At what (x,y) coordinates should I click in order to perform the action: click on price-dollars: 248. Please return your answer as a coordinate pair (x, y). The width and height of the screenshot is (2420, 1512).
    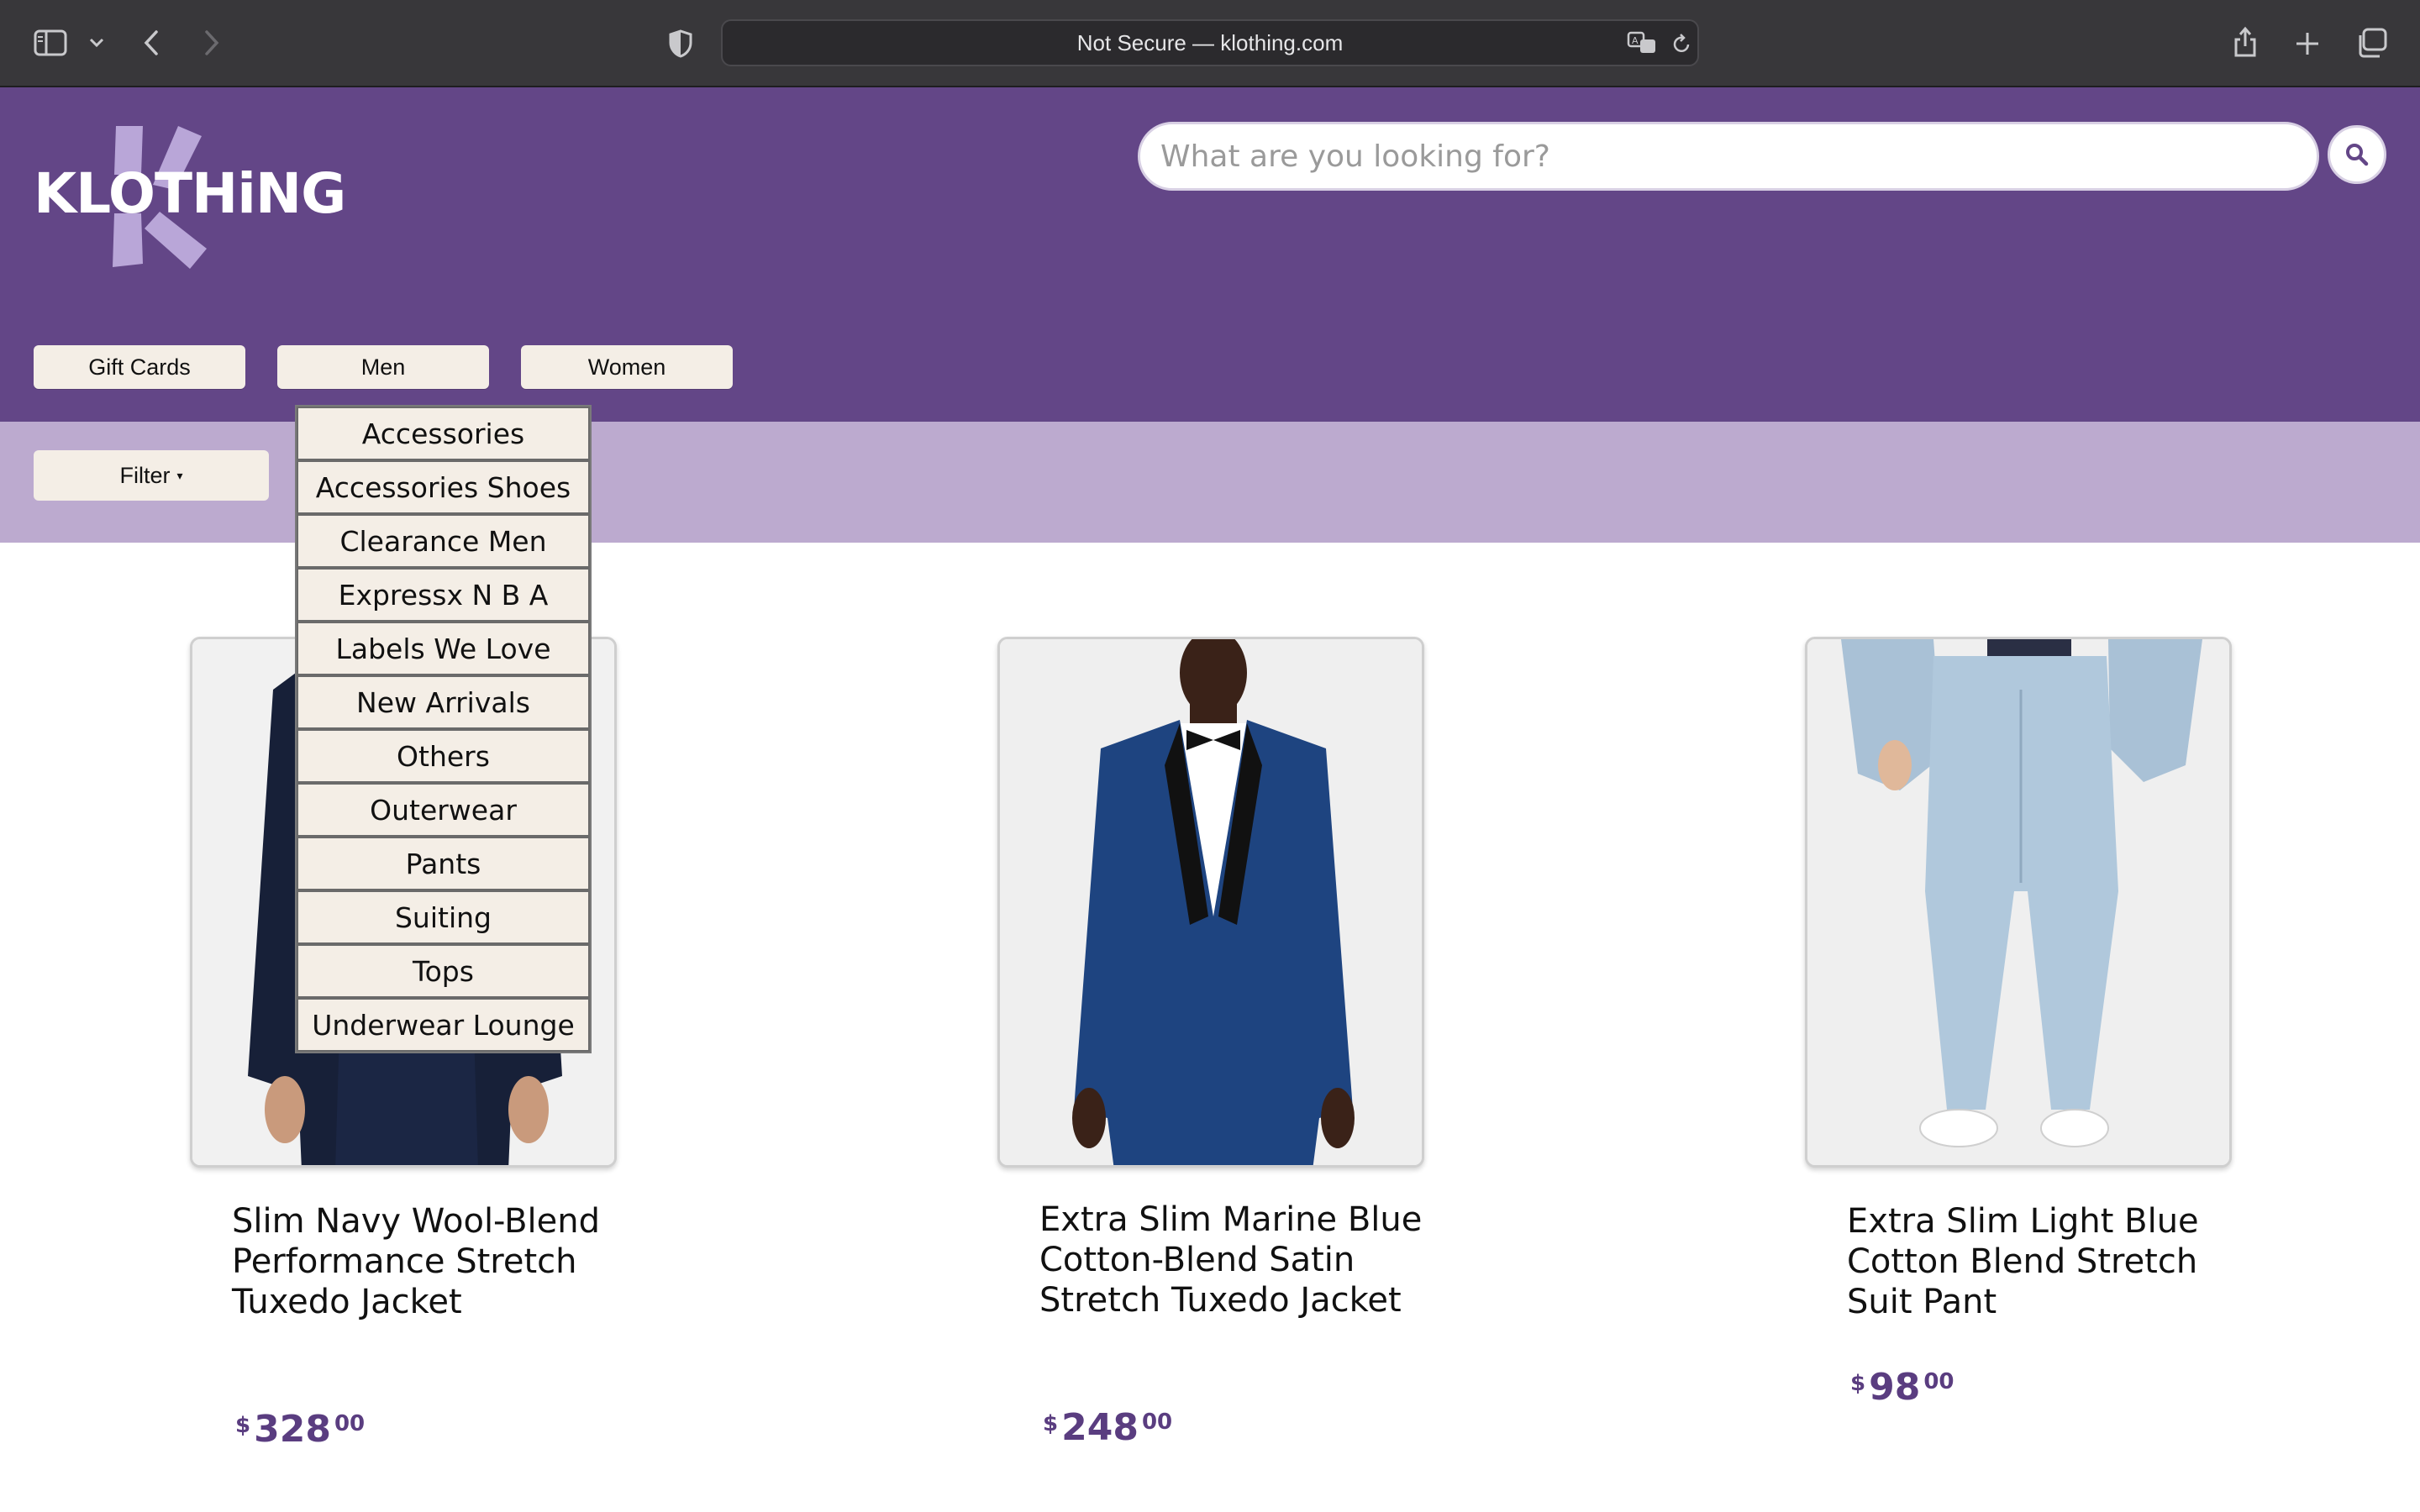
    Looking at the image, I should click on (1100, 1427).